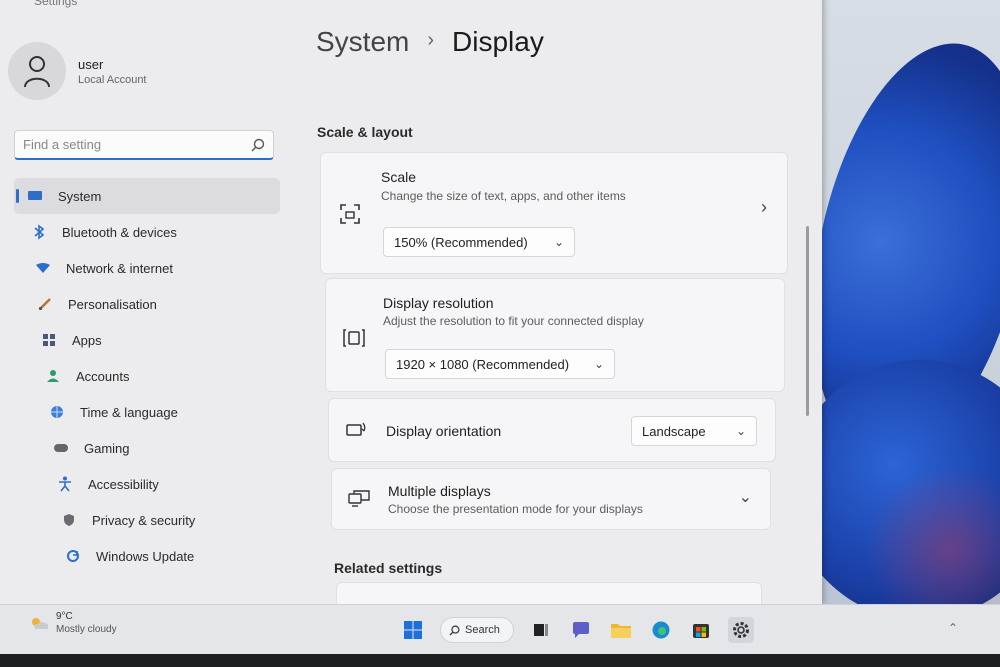 The height and width of the screenshot is (667, 1000). I want to click on weather-condition: Mostly cloudy, so click(86, 629).